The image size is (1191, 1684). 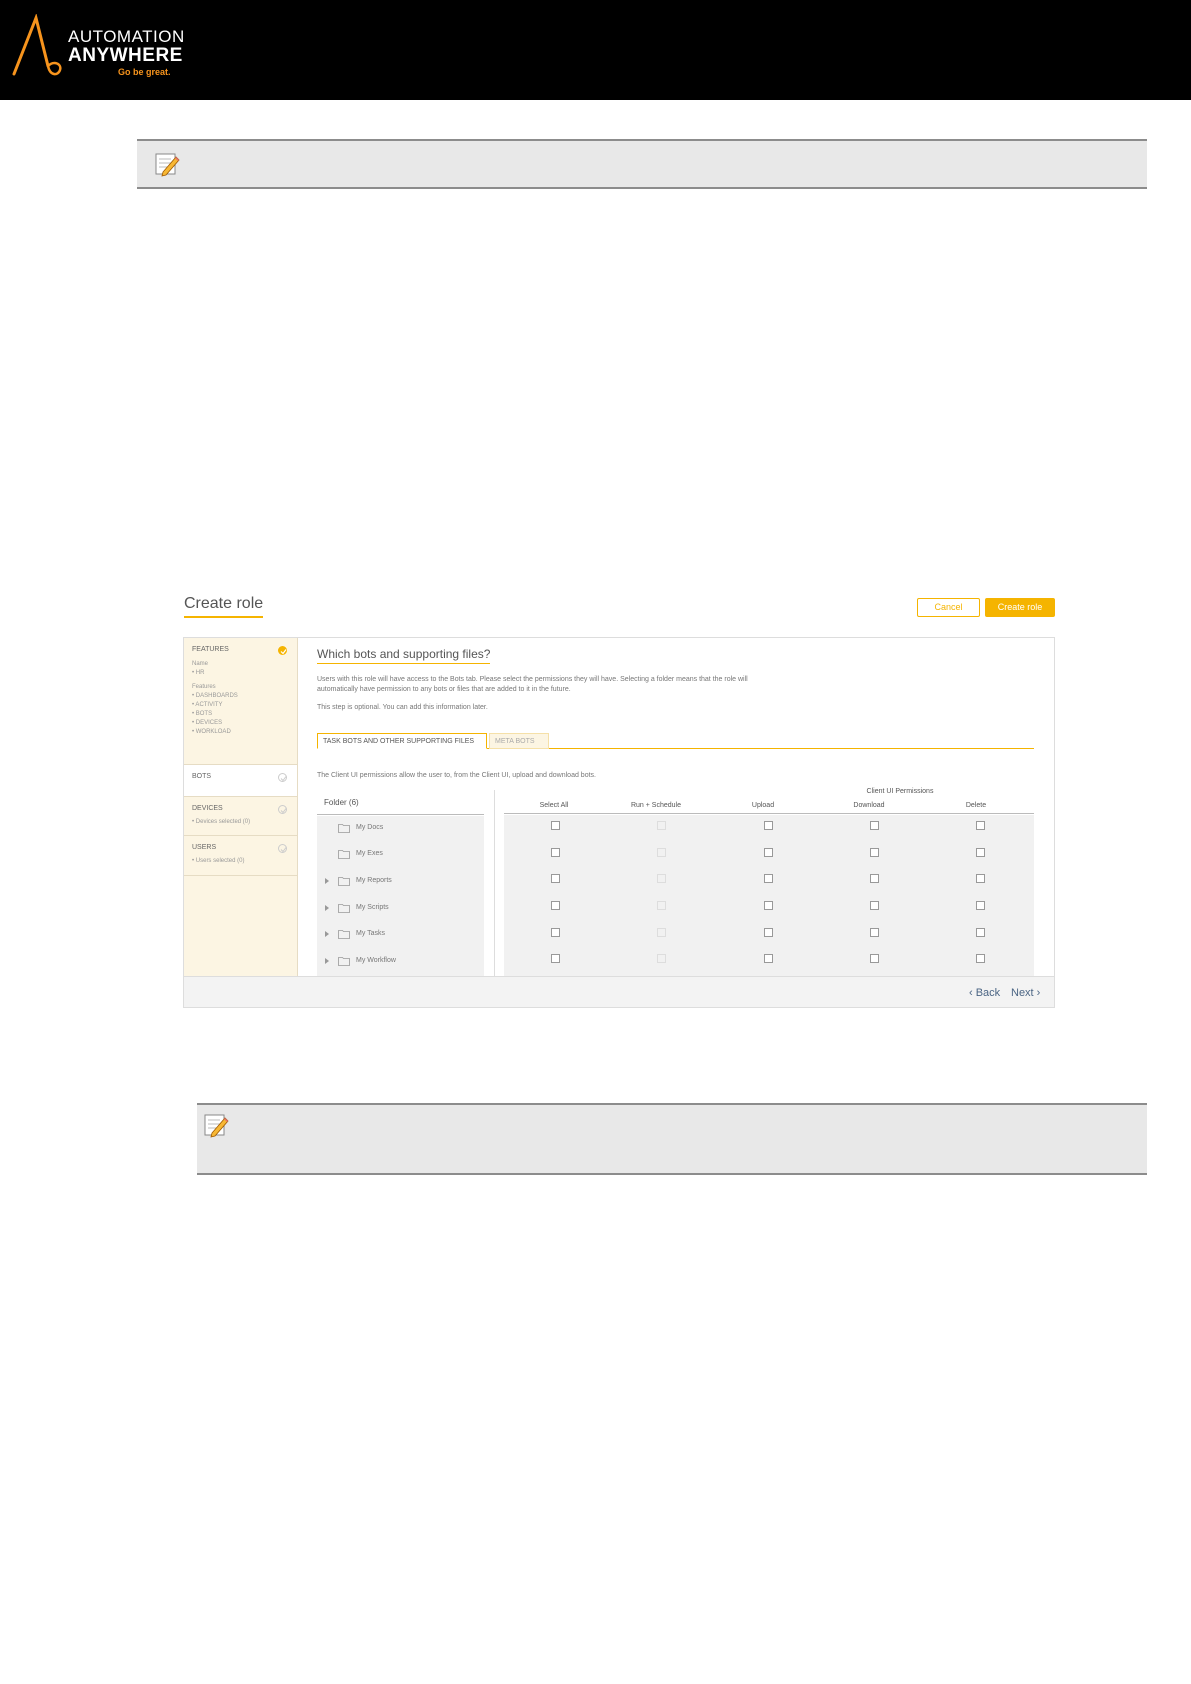 What do you see at coordinates (402, 741) in the screenshot?
I see `tab-task-bots: TASK BOTS AND OTHER SUPPORTING FILES` at bounding box center [402, 741].